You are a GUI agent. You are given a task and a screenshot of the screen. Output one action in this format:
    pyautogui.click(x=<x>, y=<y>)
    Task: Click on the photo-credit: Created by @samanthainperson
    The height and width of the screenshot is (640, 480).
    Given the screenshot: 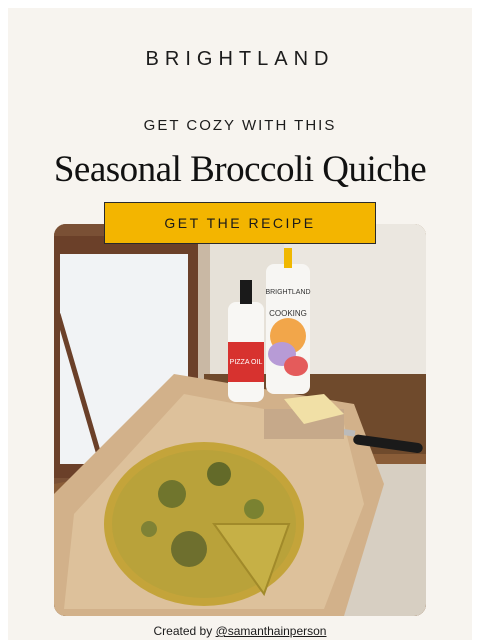 What is the action you would take?
    pyautogui.click(x=240, y=631)
    